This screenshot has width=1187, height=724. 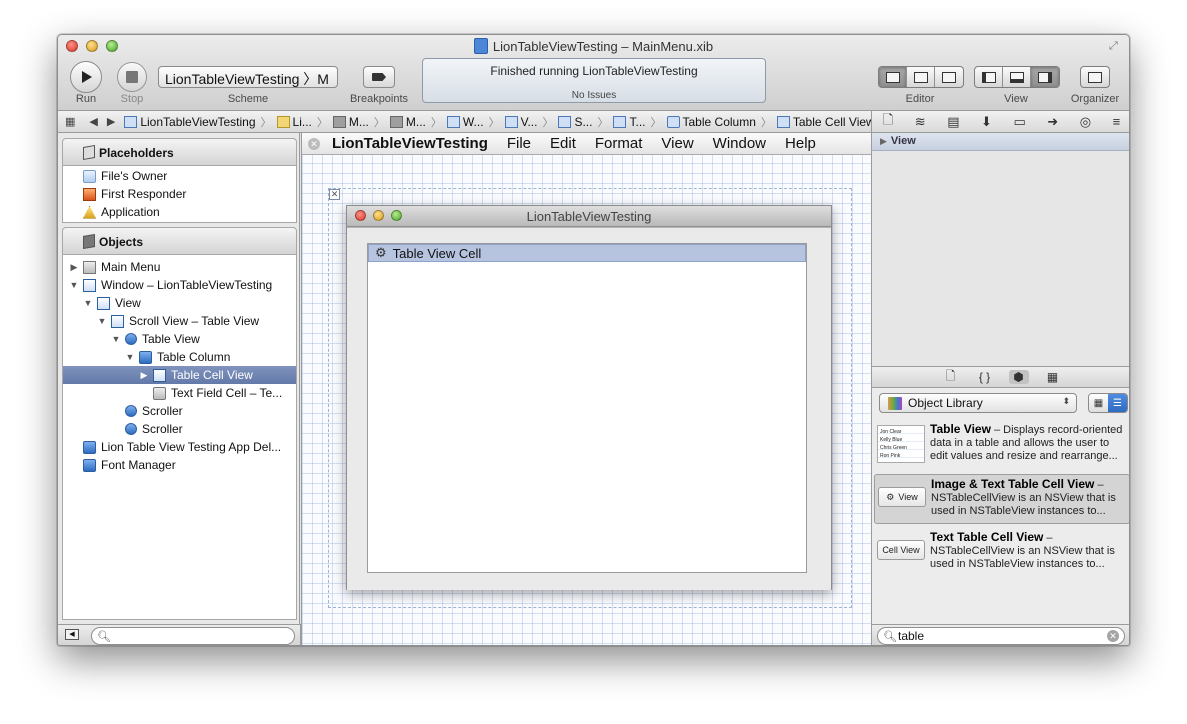 What do you see at coordinates (711, 122) in the screenshot?
I see `jump-item-table-column: Table Column` at bounding box center [711, 122].